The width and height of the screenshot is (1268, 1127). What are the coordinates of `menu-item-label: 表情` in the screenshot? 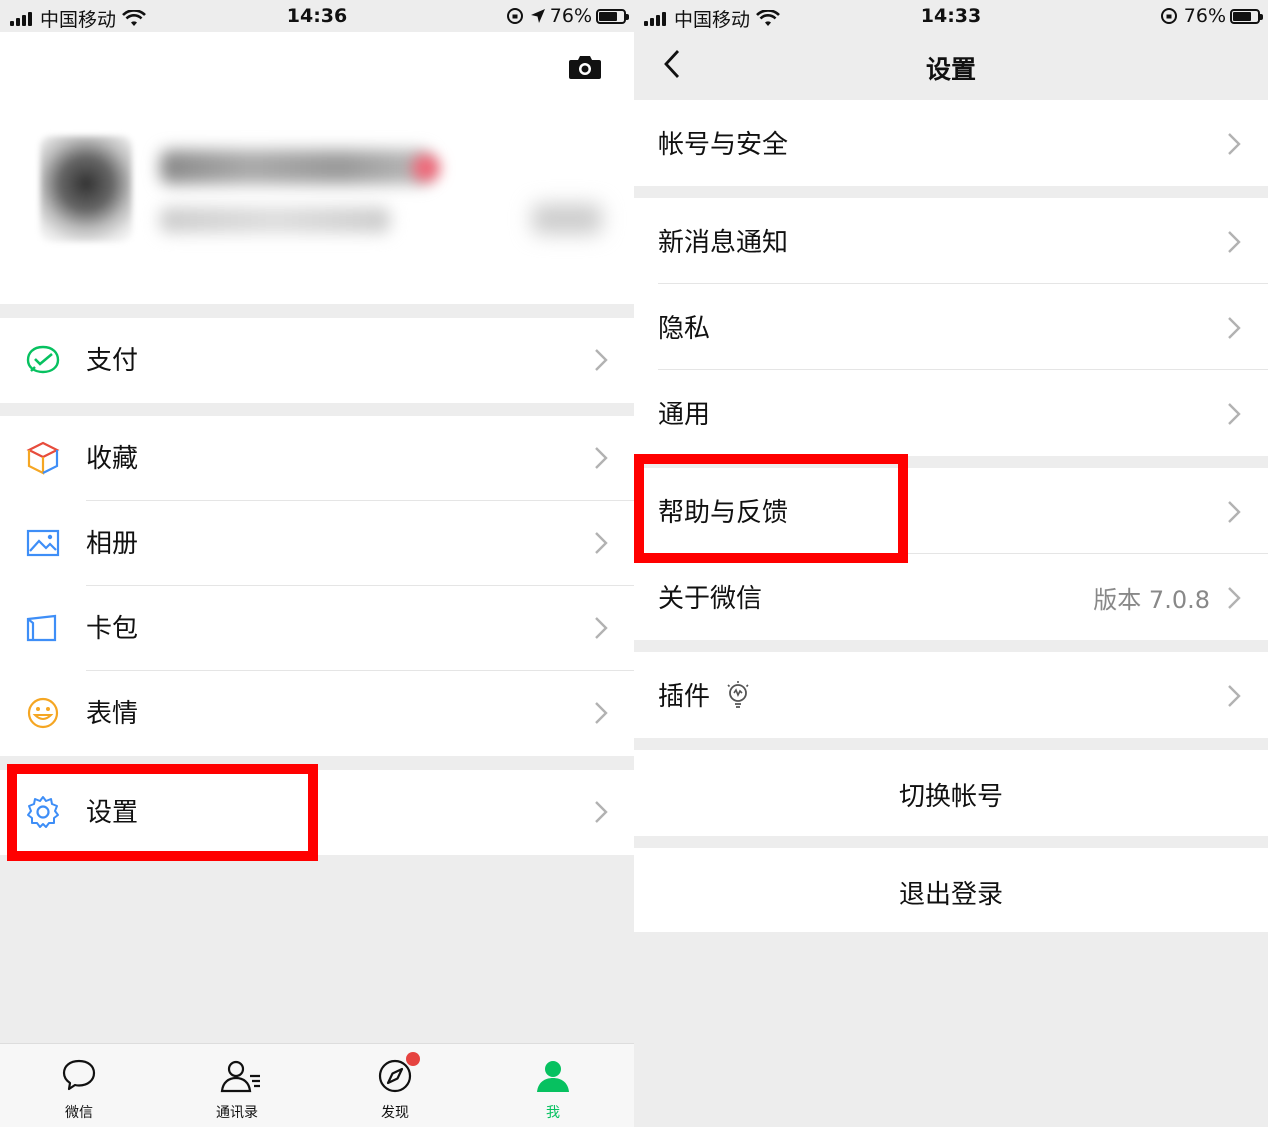 It's located at (112, 714).